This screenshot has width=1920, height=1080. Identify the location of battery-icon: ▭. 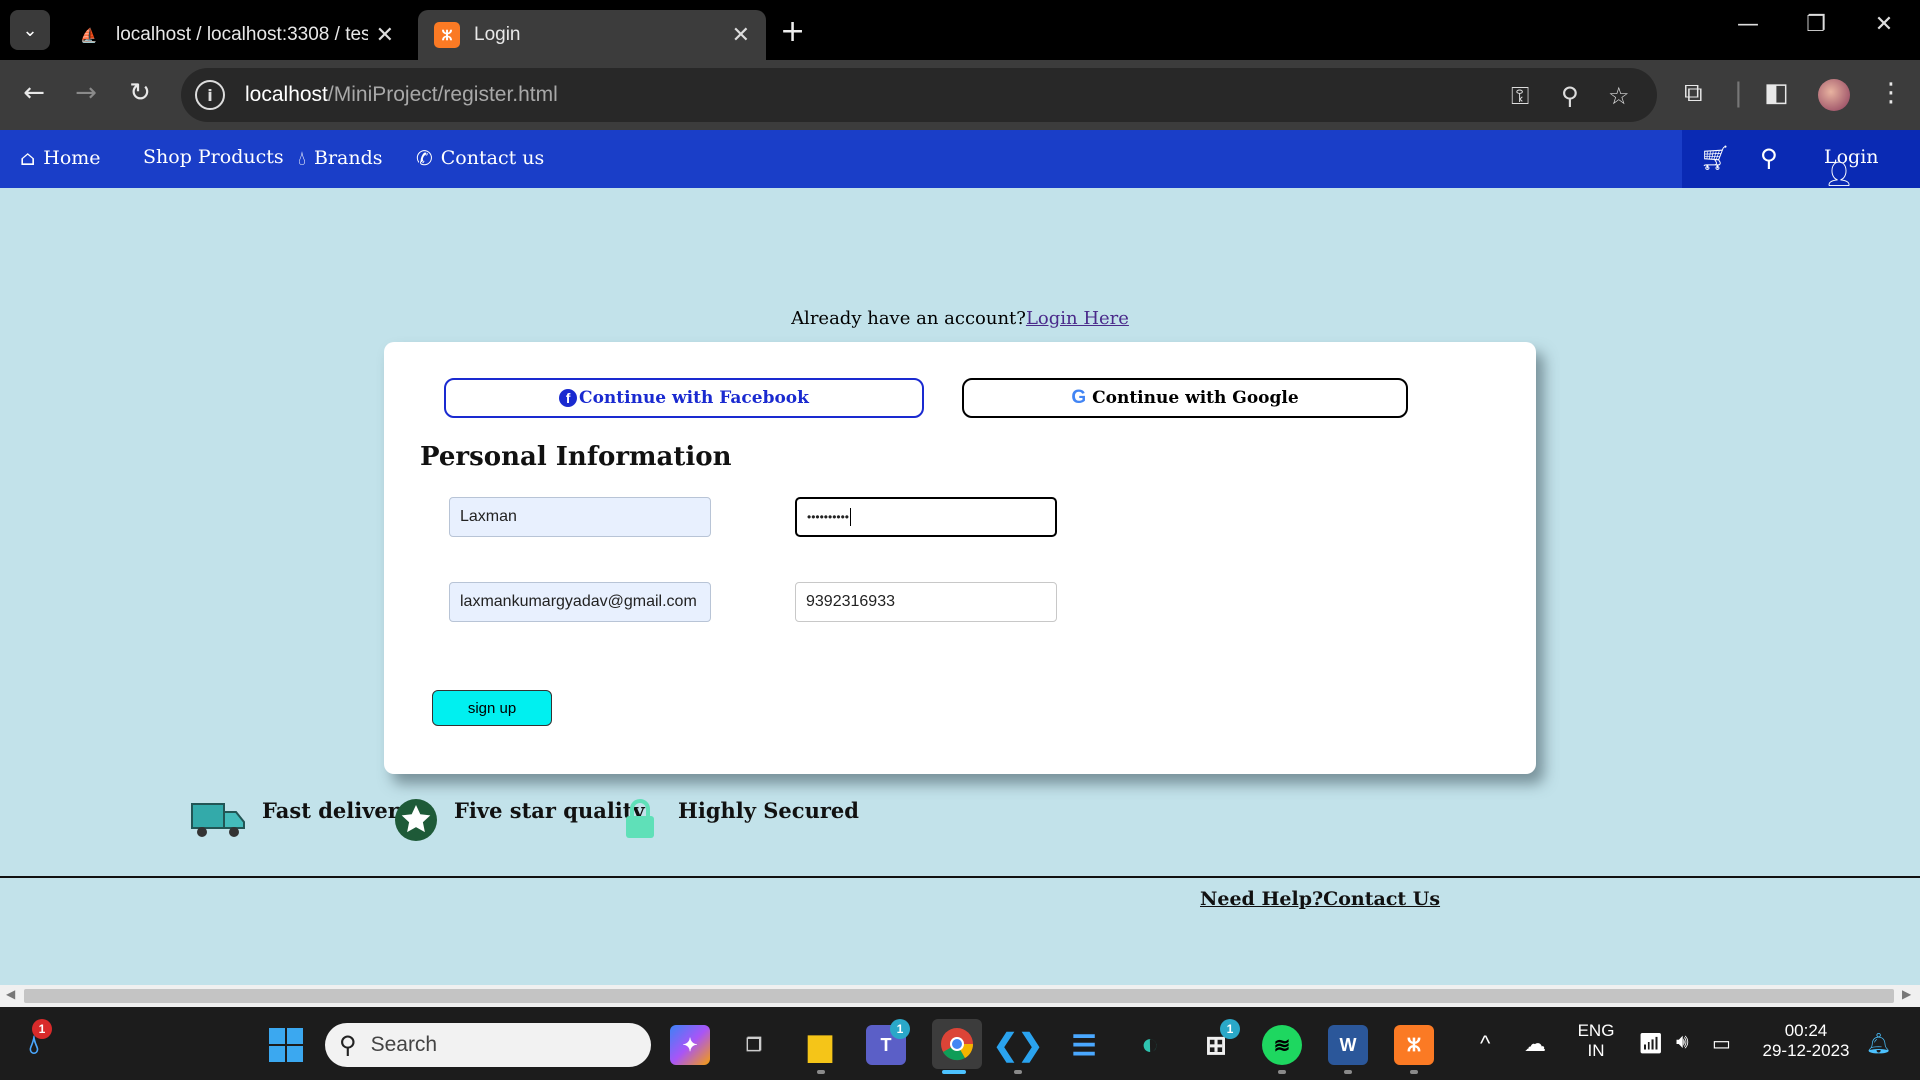
(1721, 1043).